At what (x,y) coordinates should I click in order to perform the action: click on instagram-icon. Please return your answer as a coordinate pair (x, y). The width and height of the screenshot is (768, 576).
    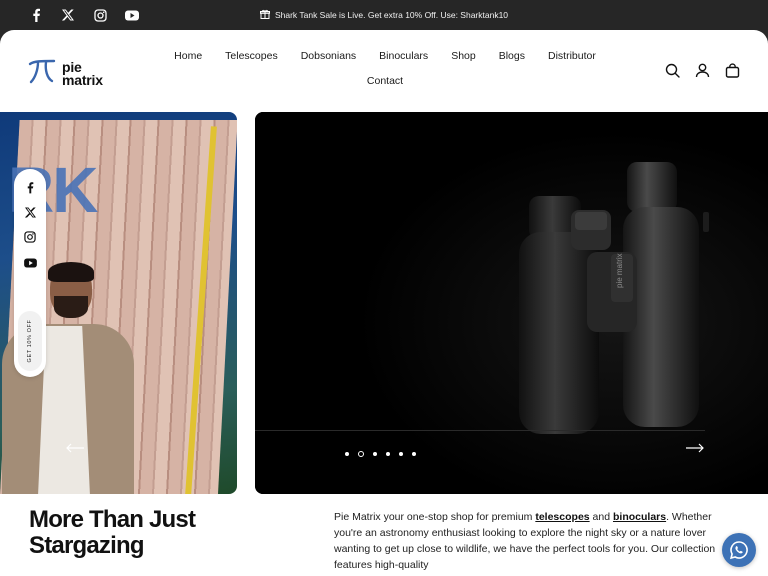
    Looking at the image, I should click on (30, 237).